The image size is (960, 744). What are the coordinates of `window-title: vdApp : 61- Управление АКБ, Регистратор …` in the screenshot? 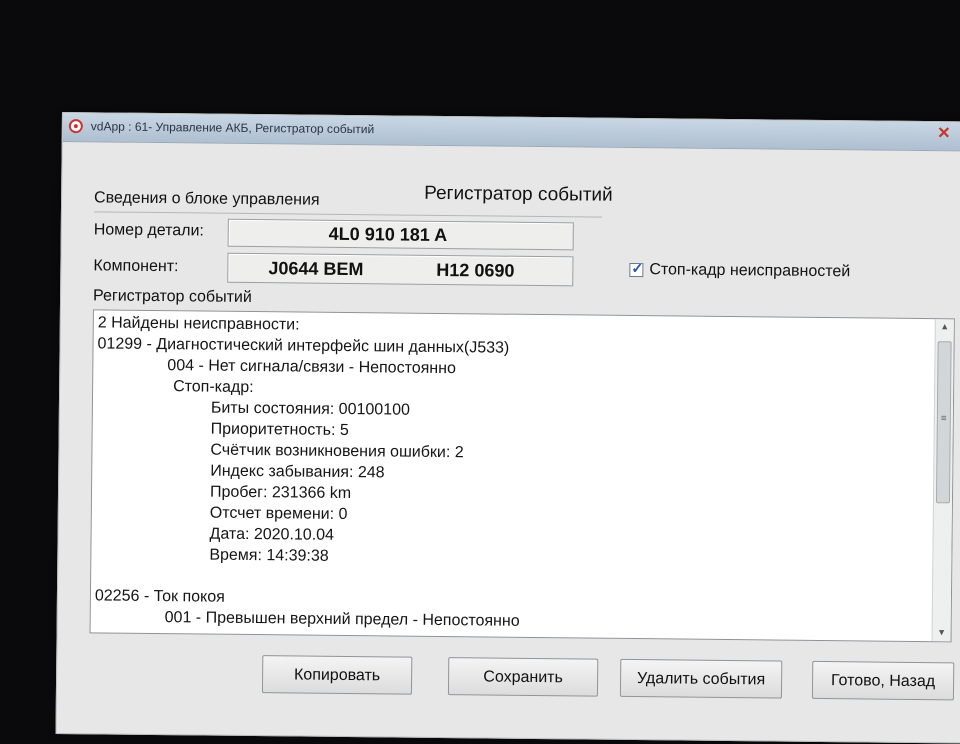 It's located at (232, 128).